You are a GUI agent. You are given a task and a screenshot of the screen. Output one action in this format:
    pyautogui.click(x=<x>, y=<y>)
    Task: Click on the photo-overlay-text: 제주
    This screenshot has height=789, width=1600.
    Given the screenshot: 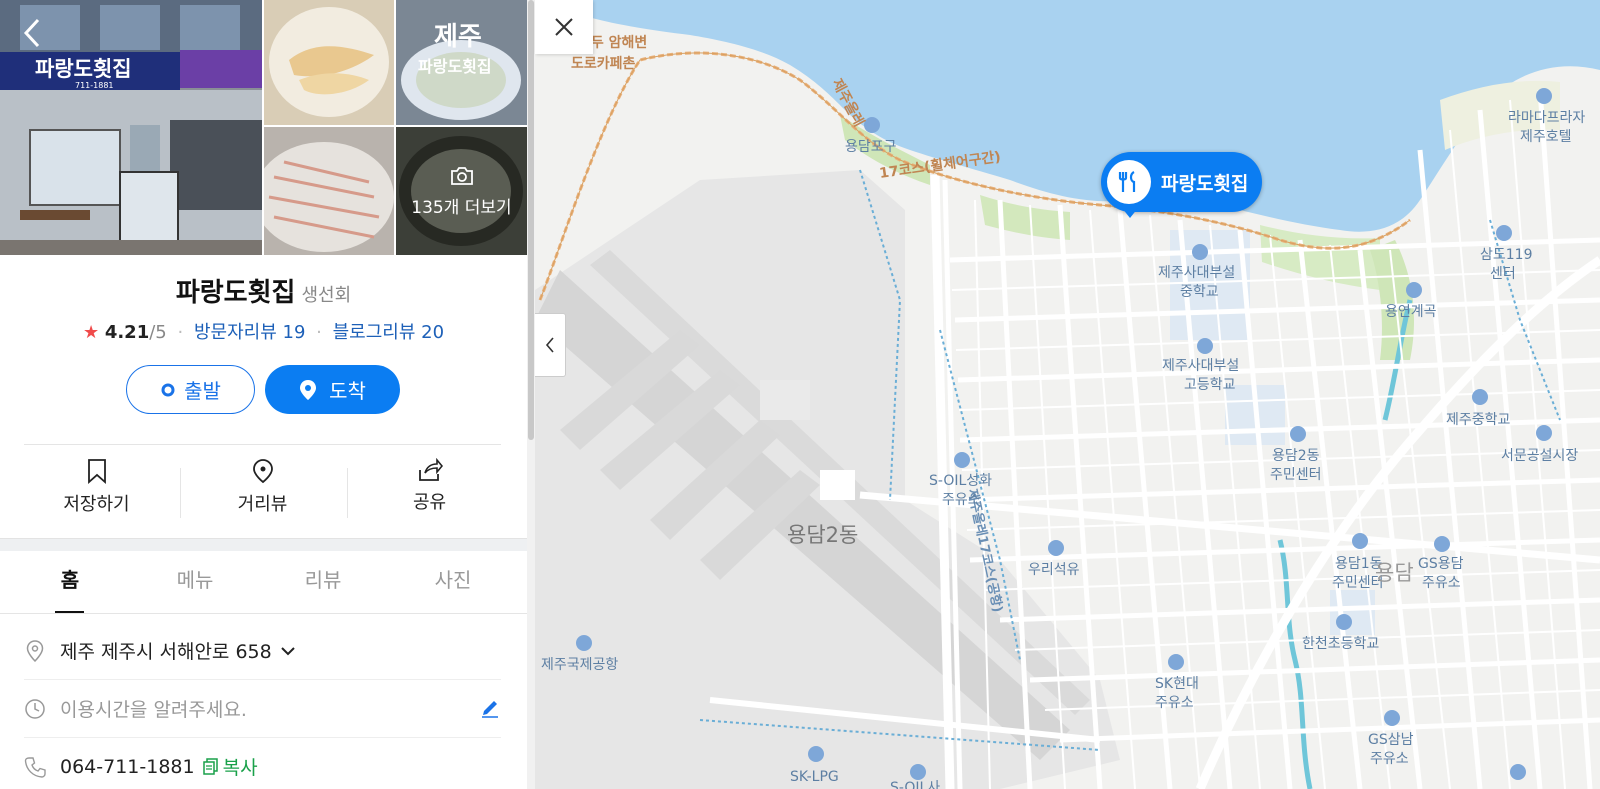 What is the action you would take?
    pyautogui.click(x=458, y=37)
    